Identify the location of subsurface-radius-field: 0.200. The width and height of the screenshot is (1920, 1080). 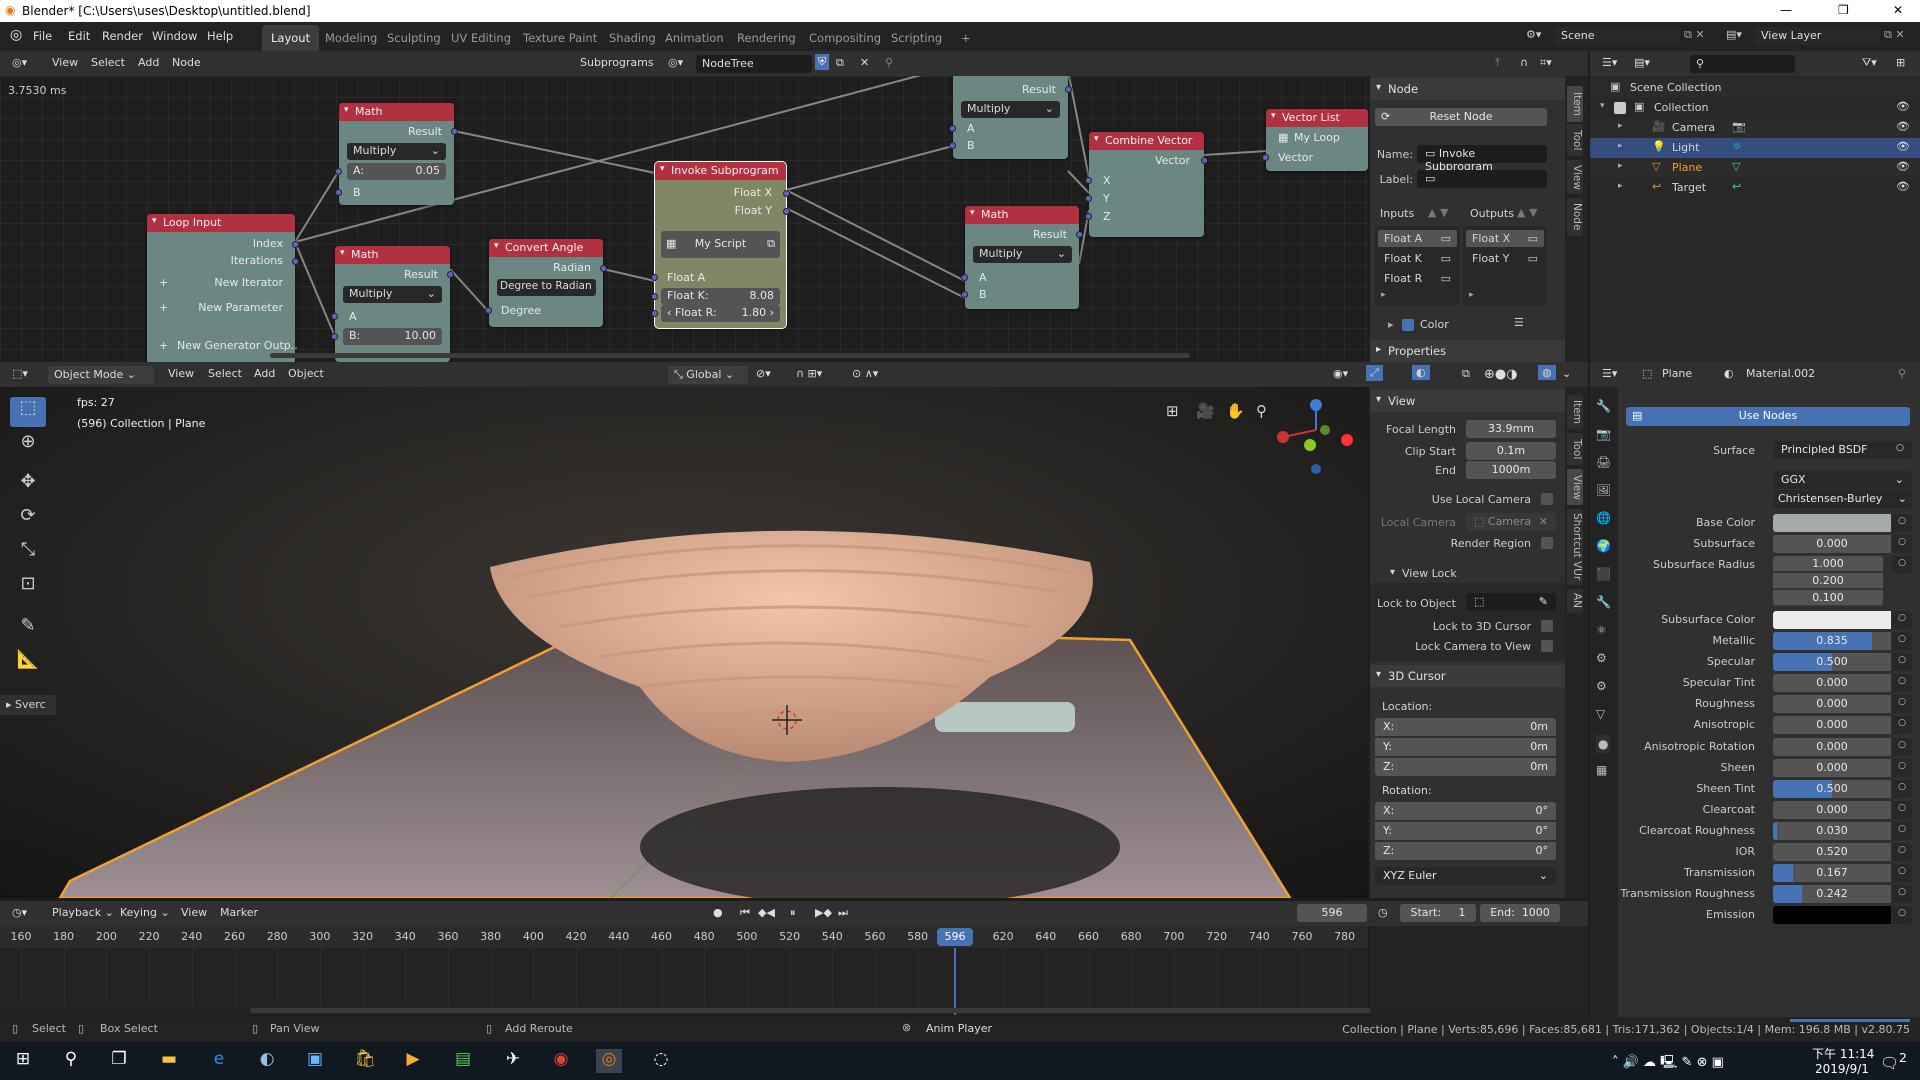
(1828, 581).